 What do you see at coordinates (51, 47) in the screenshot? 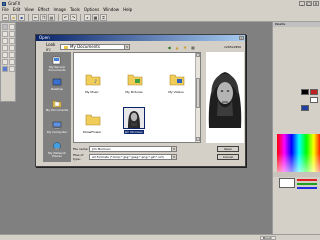
I see `look-in-label: Look in:` at bounding box center [51, 47].